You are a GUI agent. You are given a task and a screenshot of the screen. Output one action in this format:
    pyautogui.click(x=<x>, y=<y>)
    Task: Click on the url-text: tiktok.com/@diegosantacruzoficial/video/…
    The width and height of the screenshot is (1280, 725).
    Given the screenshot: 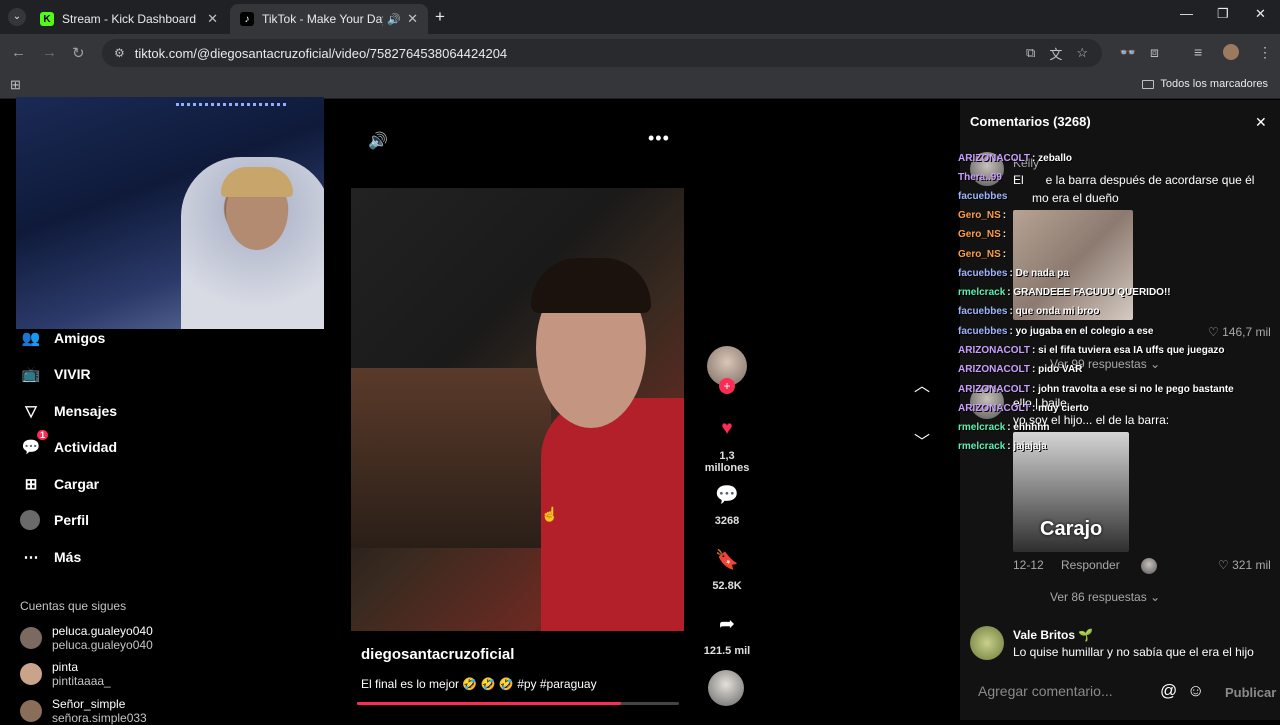 What is the action you would take?
    pyautogui.click(x=321, y=53)
    